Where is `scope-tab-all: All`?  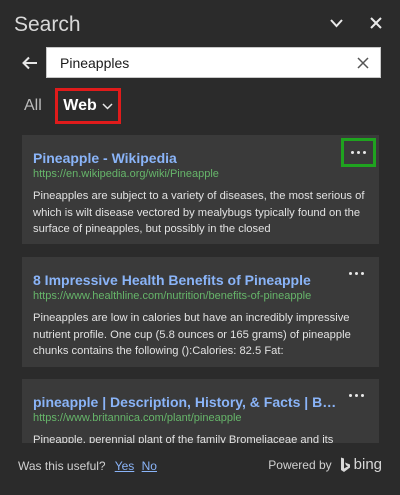
scope-tab-all: All is located at coordinates (33, 106).